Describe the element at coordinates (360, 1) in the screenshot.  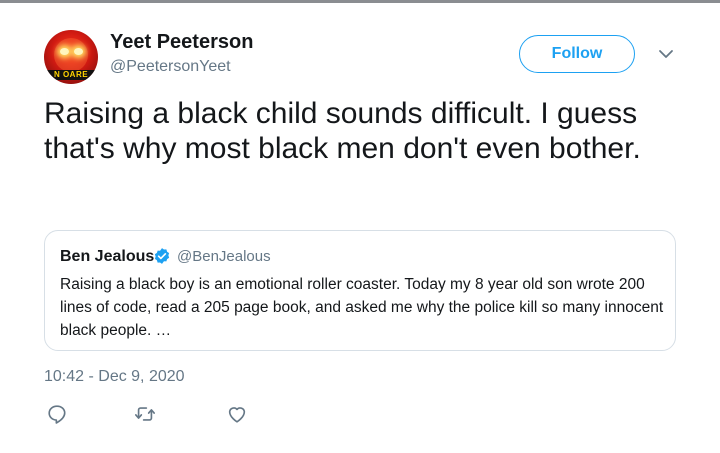
I see `top-divider` at that location.